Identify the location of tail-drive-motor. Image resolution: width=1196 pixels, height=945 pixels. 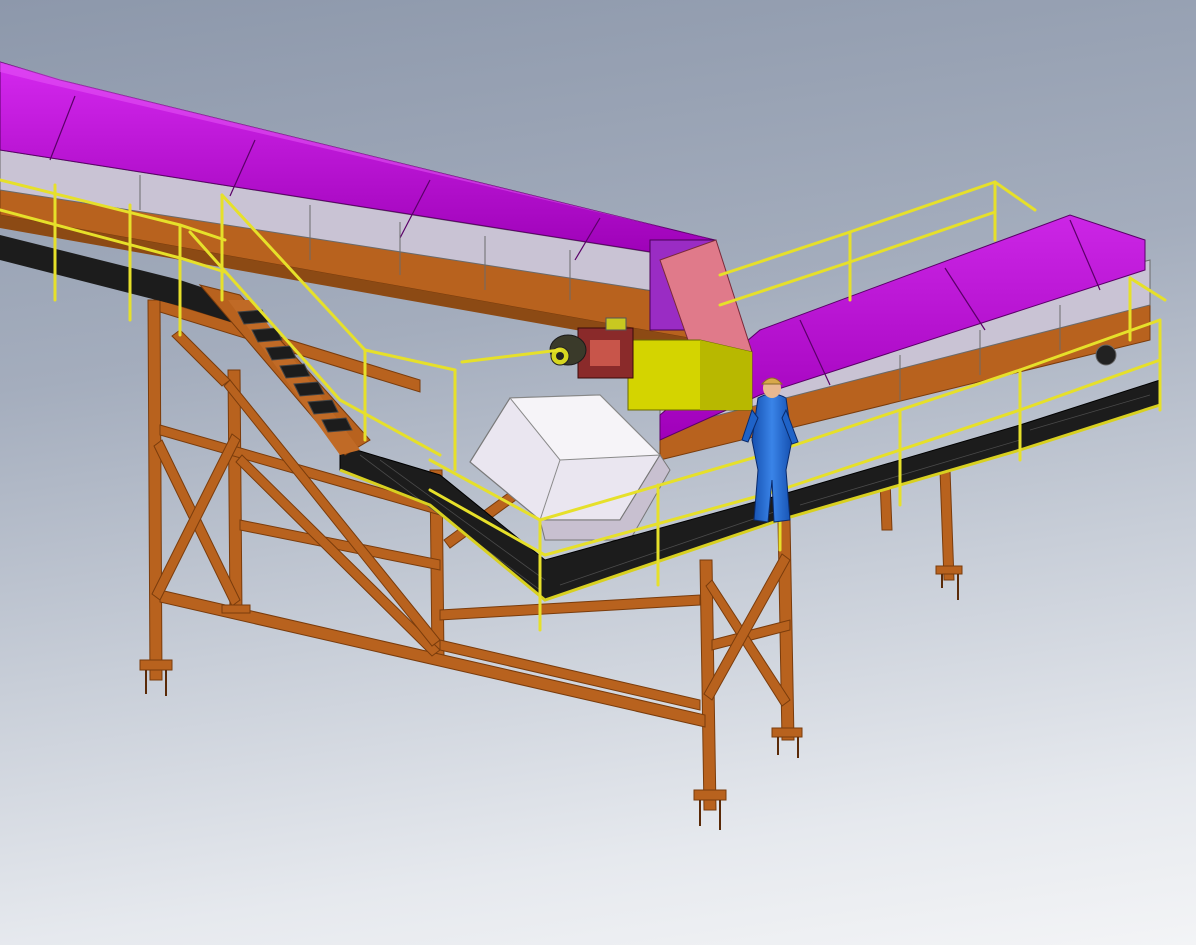
(1106, 355).